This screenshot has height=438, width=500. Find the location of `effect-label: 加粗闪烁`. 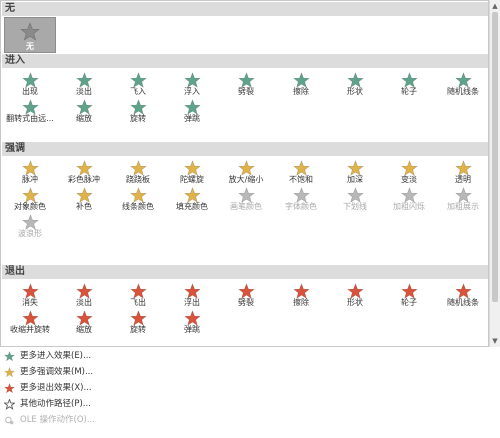

effect-label: 加粗闪烁 is located at coordinates (409, 206).